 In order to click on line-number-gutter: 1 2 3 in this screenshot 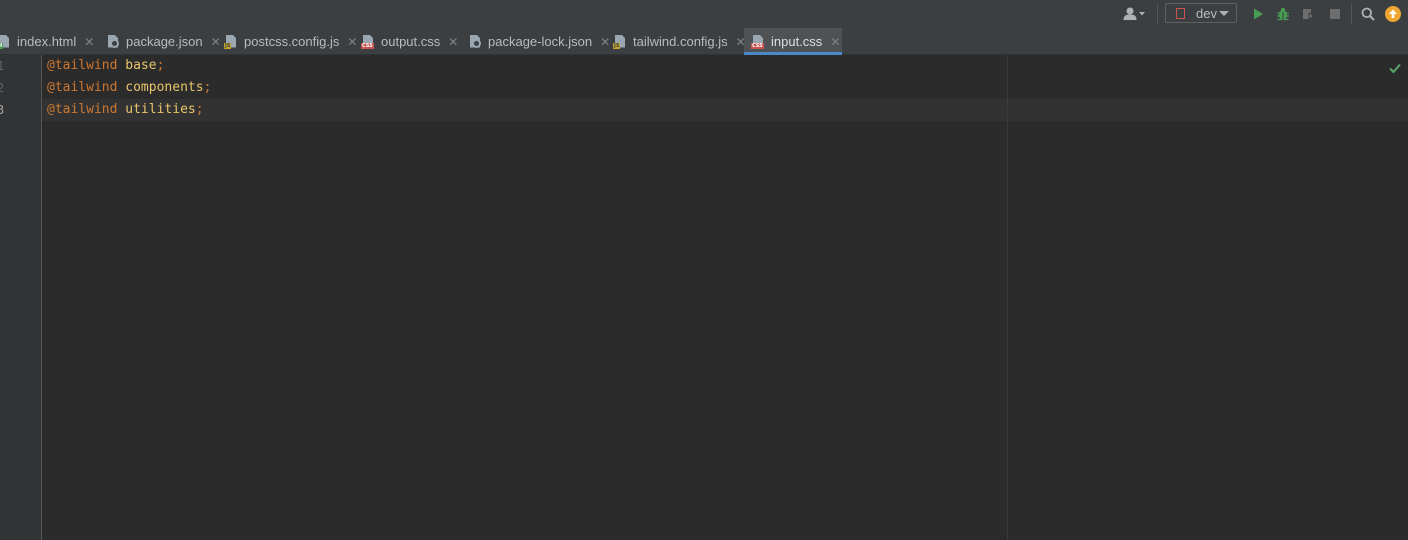, I will do `click(21, 297)`.